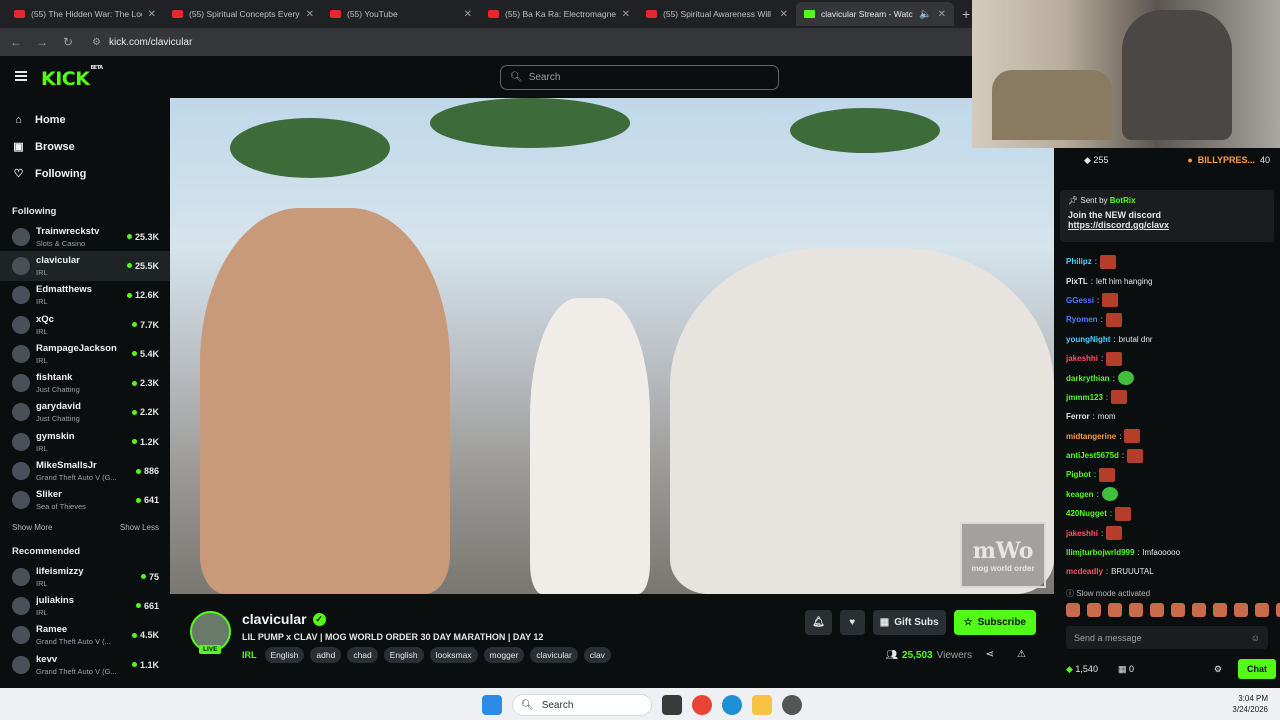 This screenshot has width=1280, height=720. Describe the element at coordinates (243, 14) in the screenshot. I see `browser-tab: (55) Spiritual Concepts Everyone ✕` at that location.